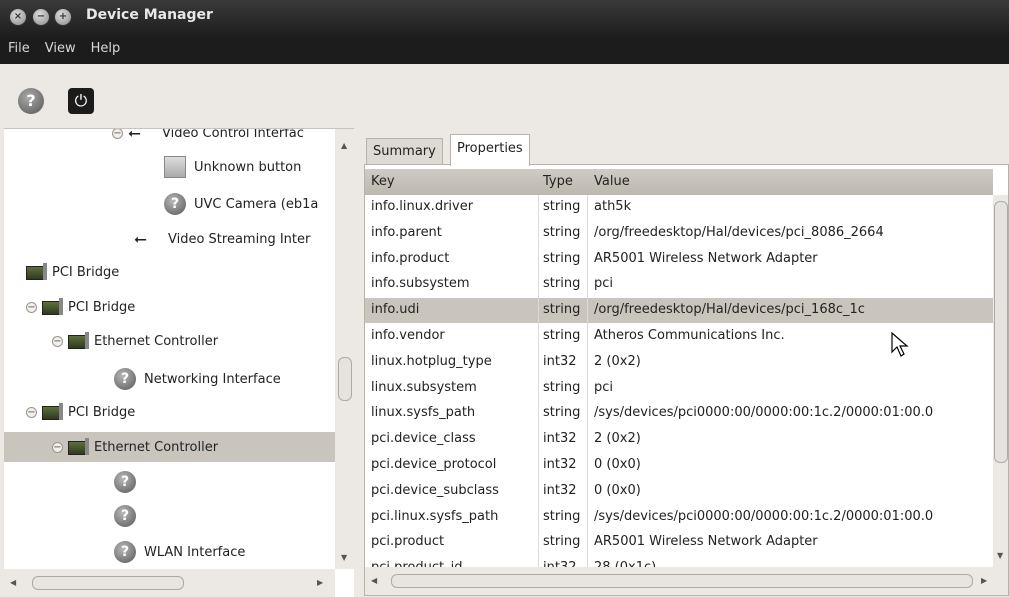 This screenshot has width=1009, height=597. Describe the element at coordinates (108, 583) in the screenshot. I see `tree-hscroll-thumb` at that location.